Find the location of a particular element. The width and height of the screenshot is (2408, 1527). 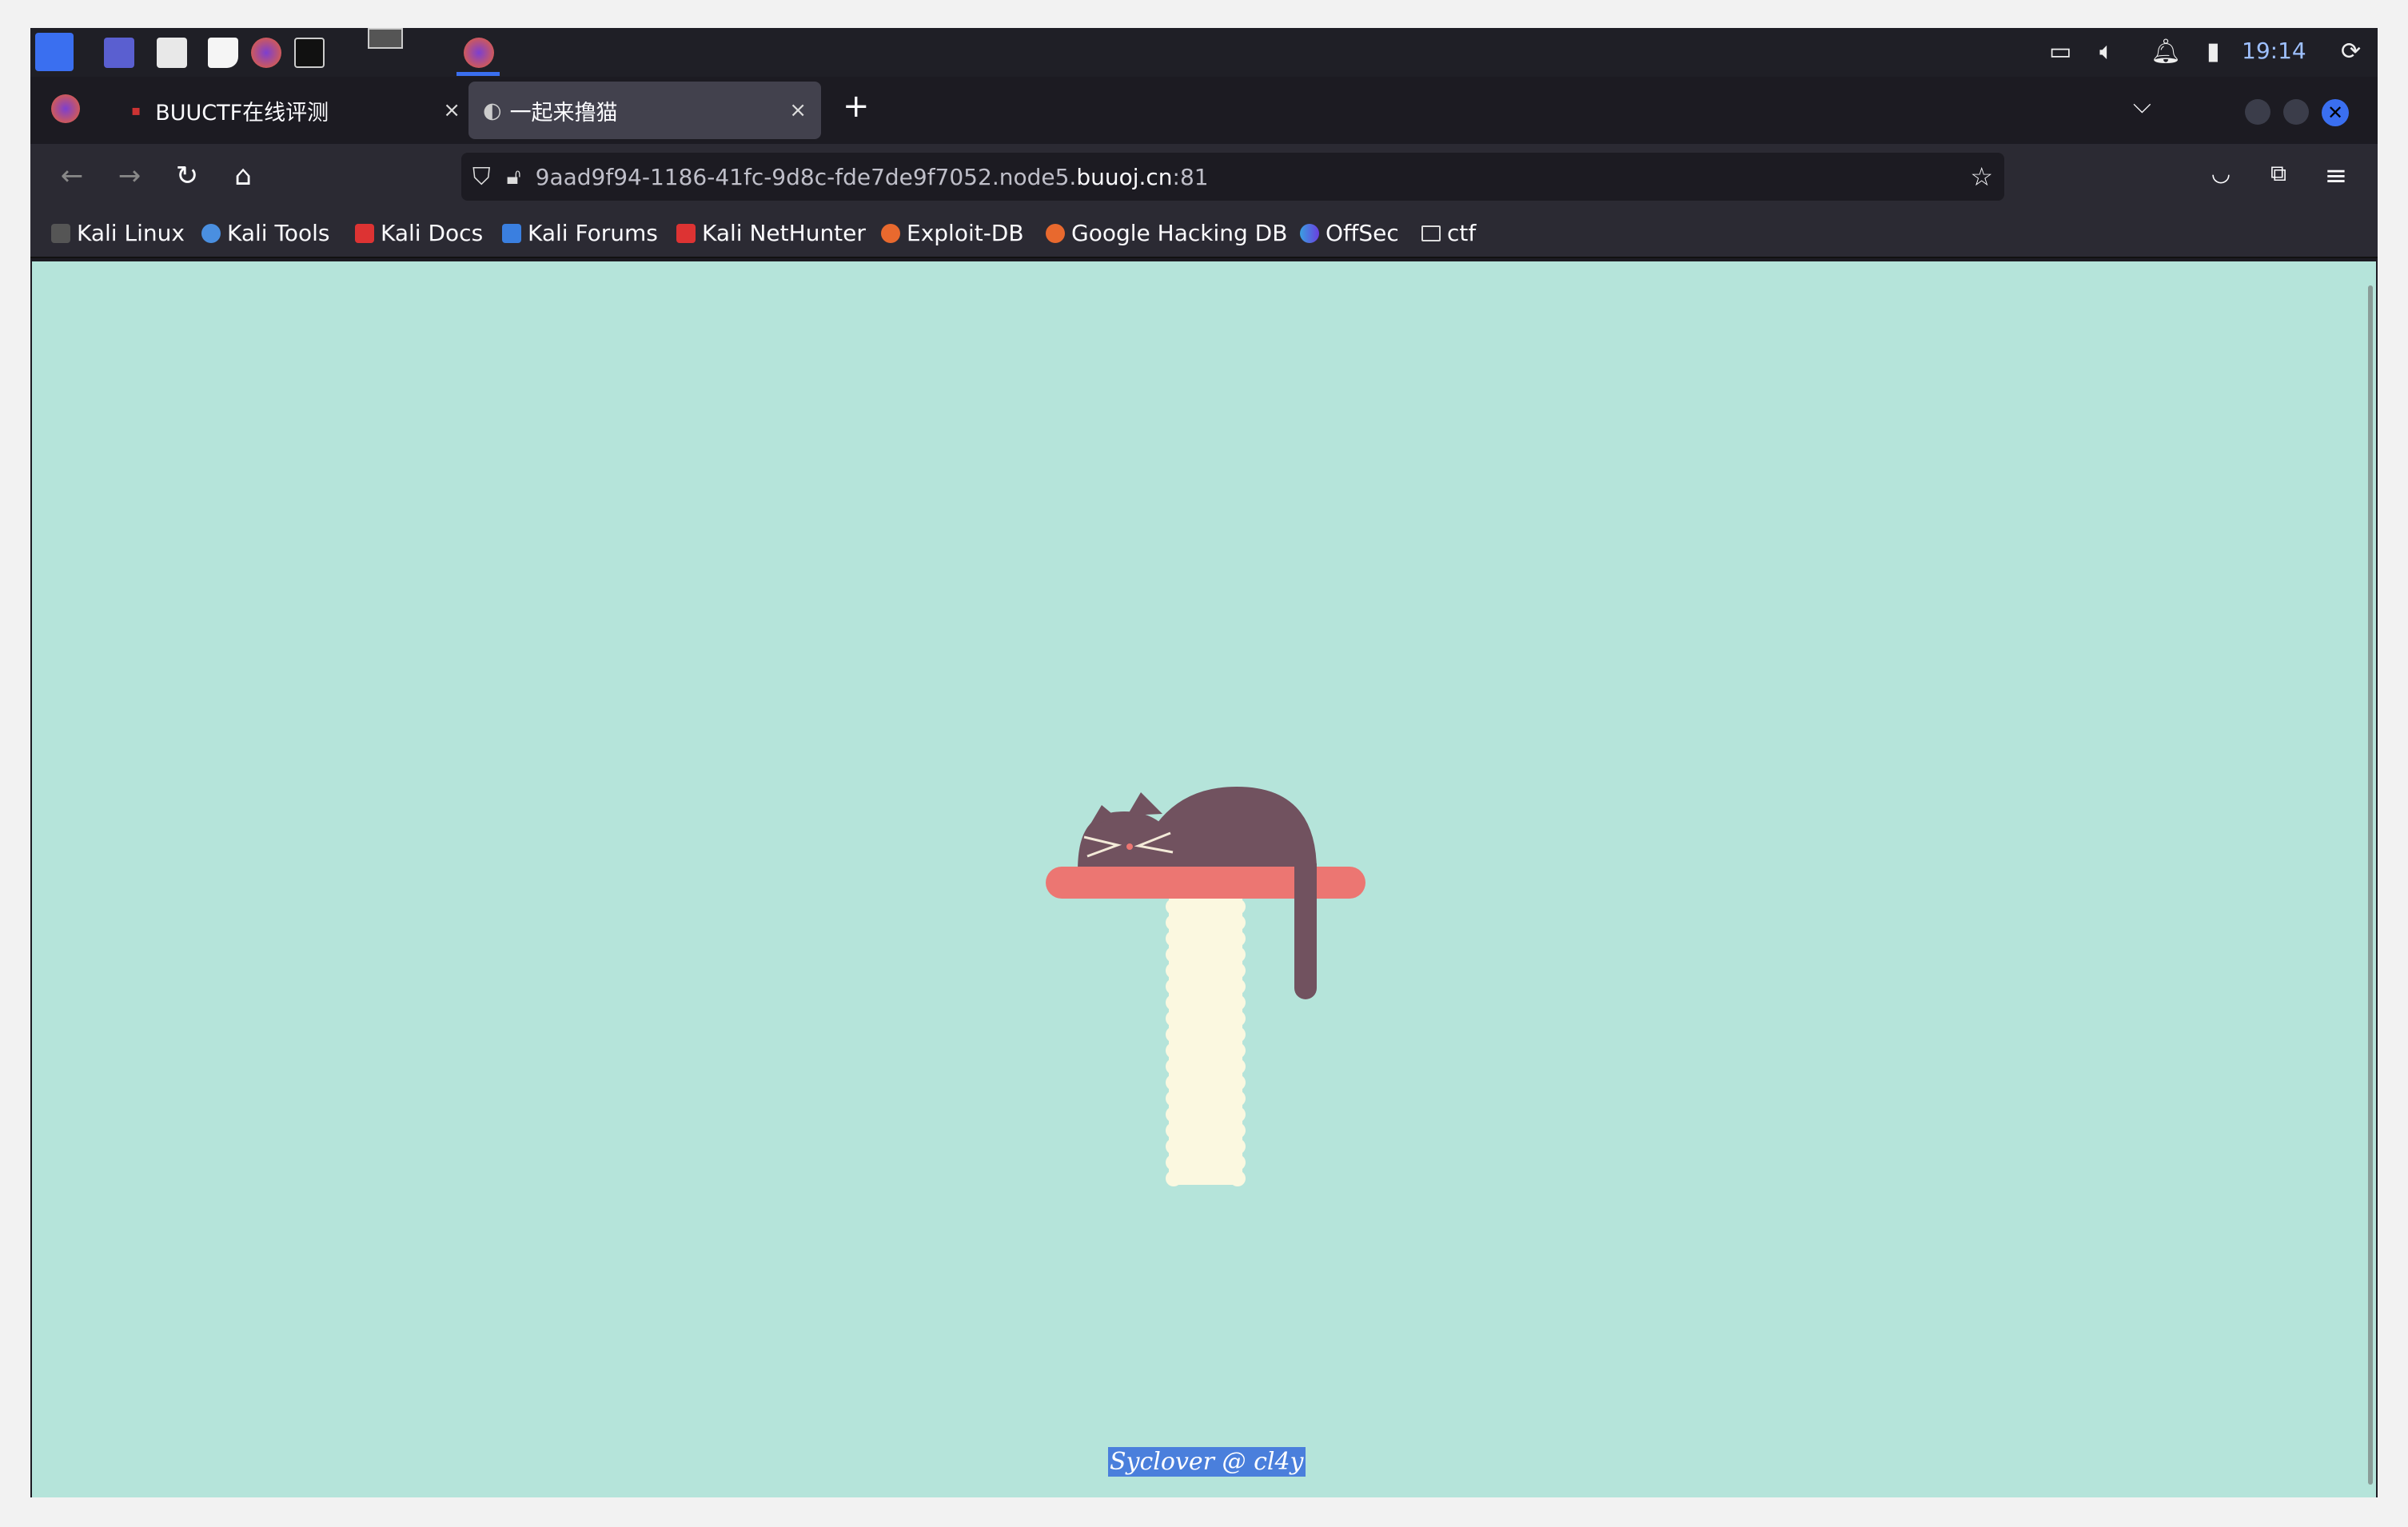

bookmark-google-hacking-db: Google Hacking DB is located at coordinates (1166, 233).